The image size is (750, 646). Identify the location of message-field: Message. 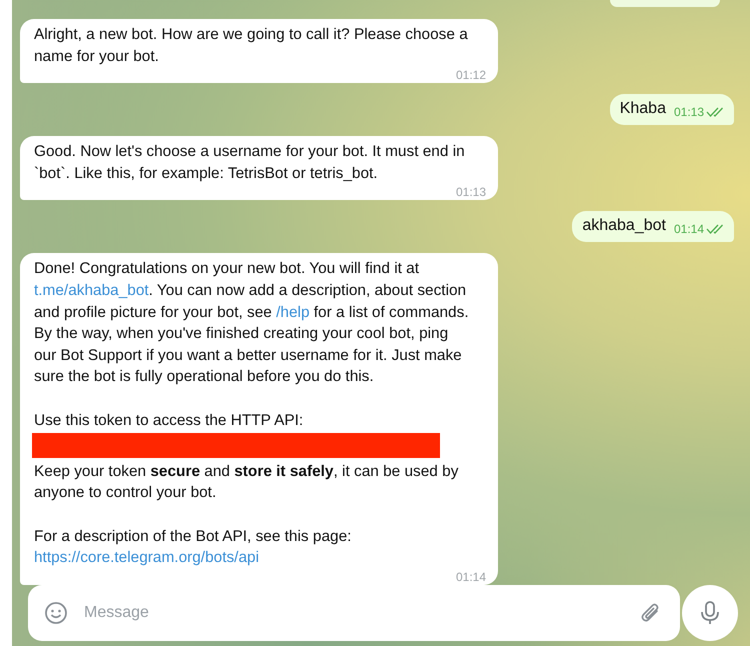
(354, 613).